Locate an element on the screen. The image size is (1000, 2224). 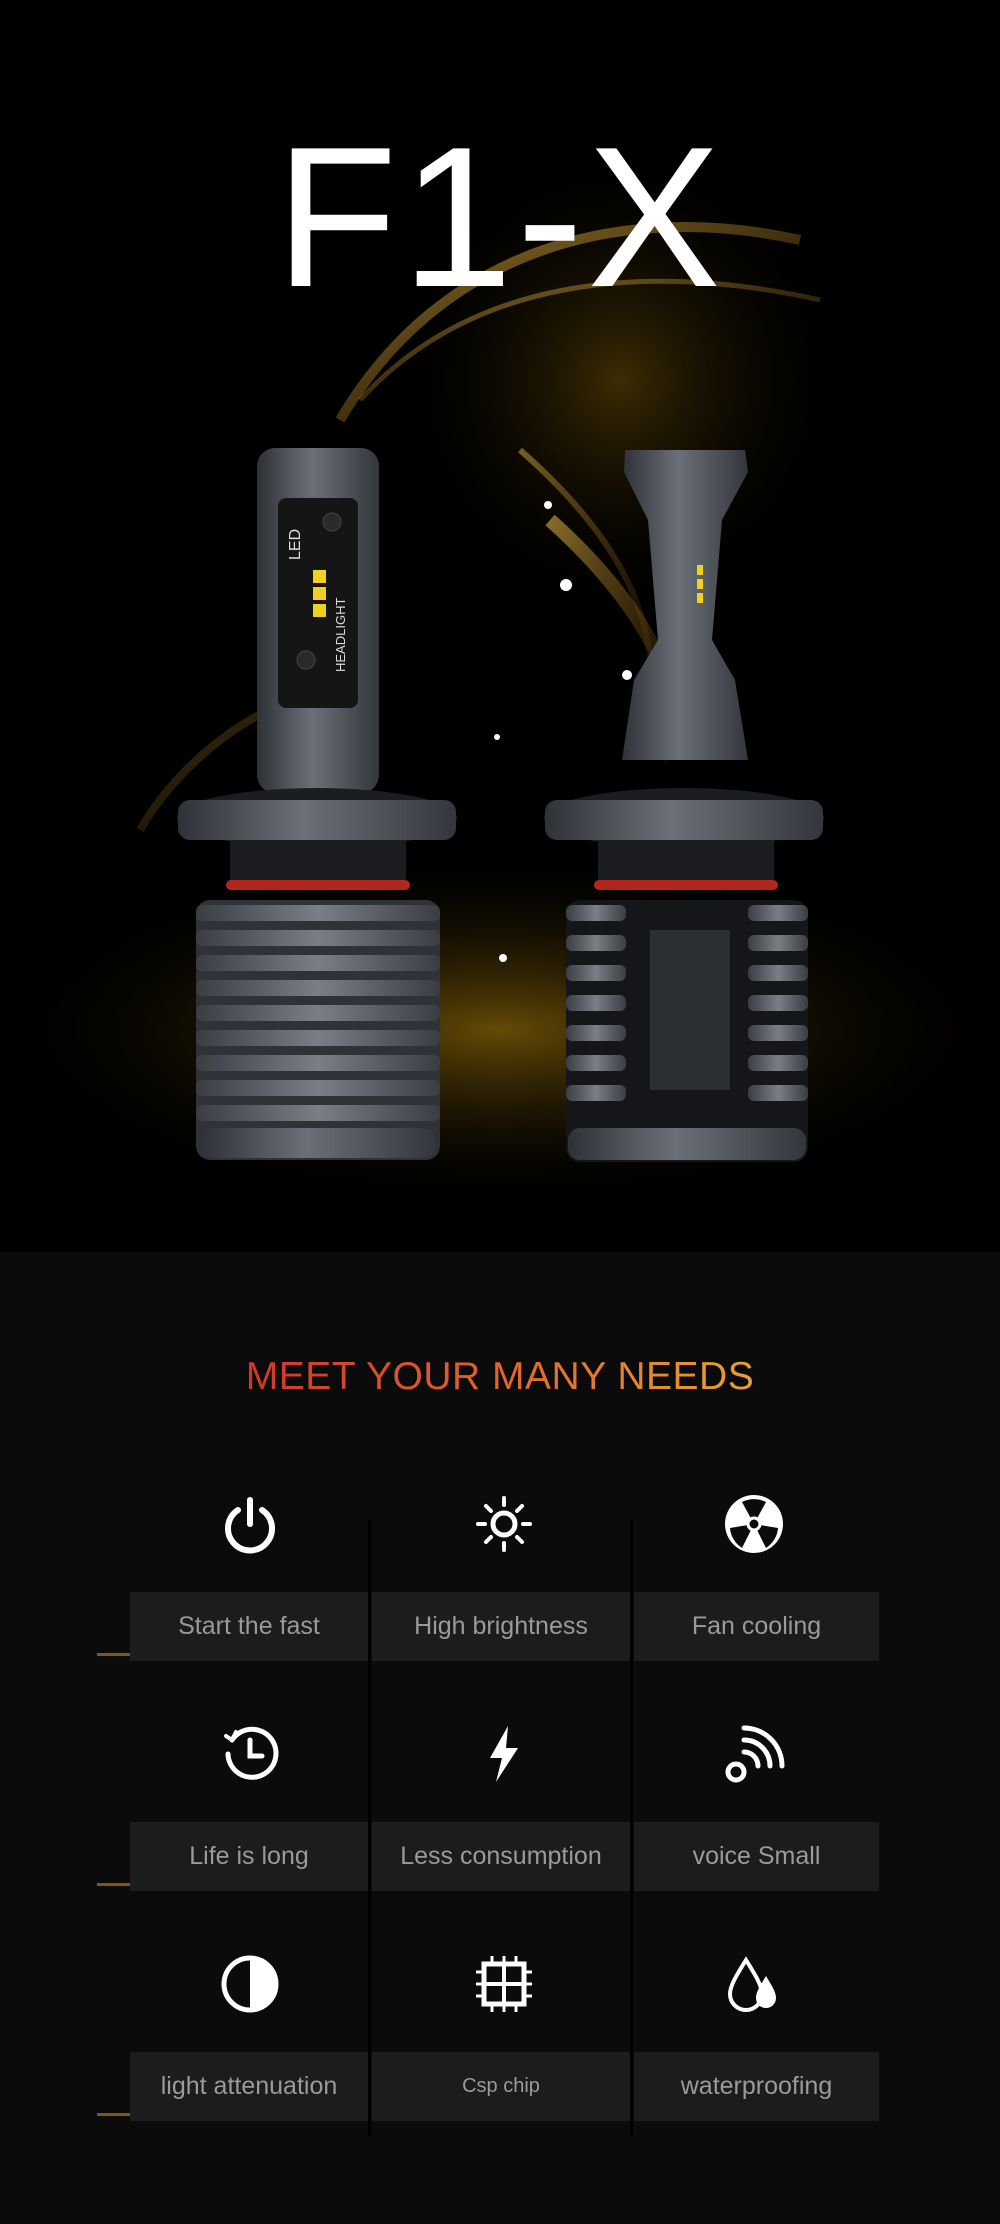
features-title: MEET YOUR MANY NEEDS is located at coordinates (500, 1376).